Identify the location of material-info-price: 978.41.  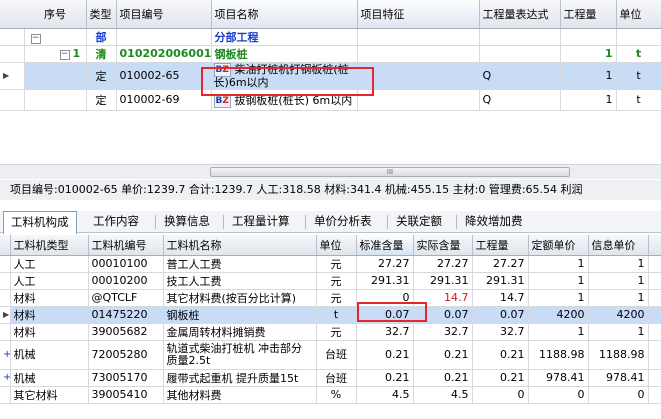
(618, 378).